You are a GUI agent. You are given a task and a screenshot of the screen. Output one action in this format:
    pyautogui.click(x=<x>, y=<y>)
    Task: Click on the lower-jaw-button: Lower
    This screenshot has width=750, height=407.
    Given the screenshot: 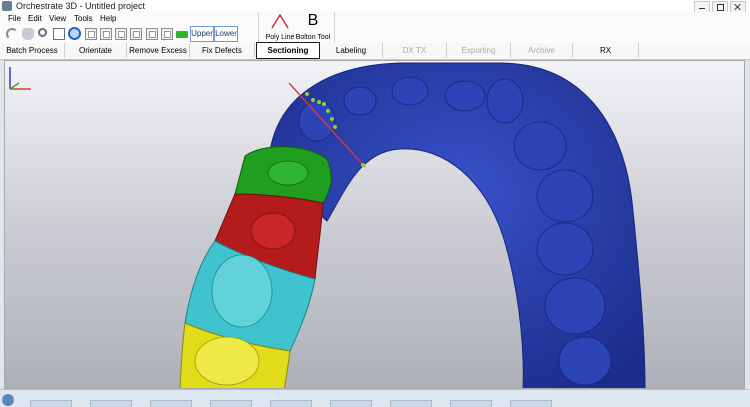 What is the action you would take?
    pyautogui.click(x=226, y=34)
    